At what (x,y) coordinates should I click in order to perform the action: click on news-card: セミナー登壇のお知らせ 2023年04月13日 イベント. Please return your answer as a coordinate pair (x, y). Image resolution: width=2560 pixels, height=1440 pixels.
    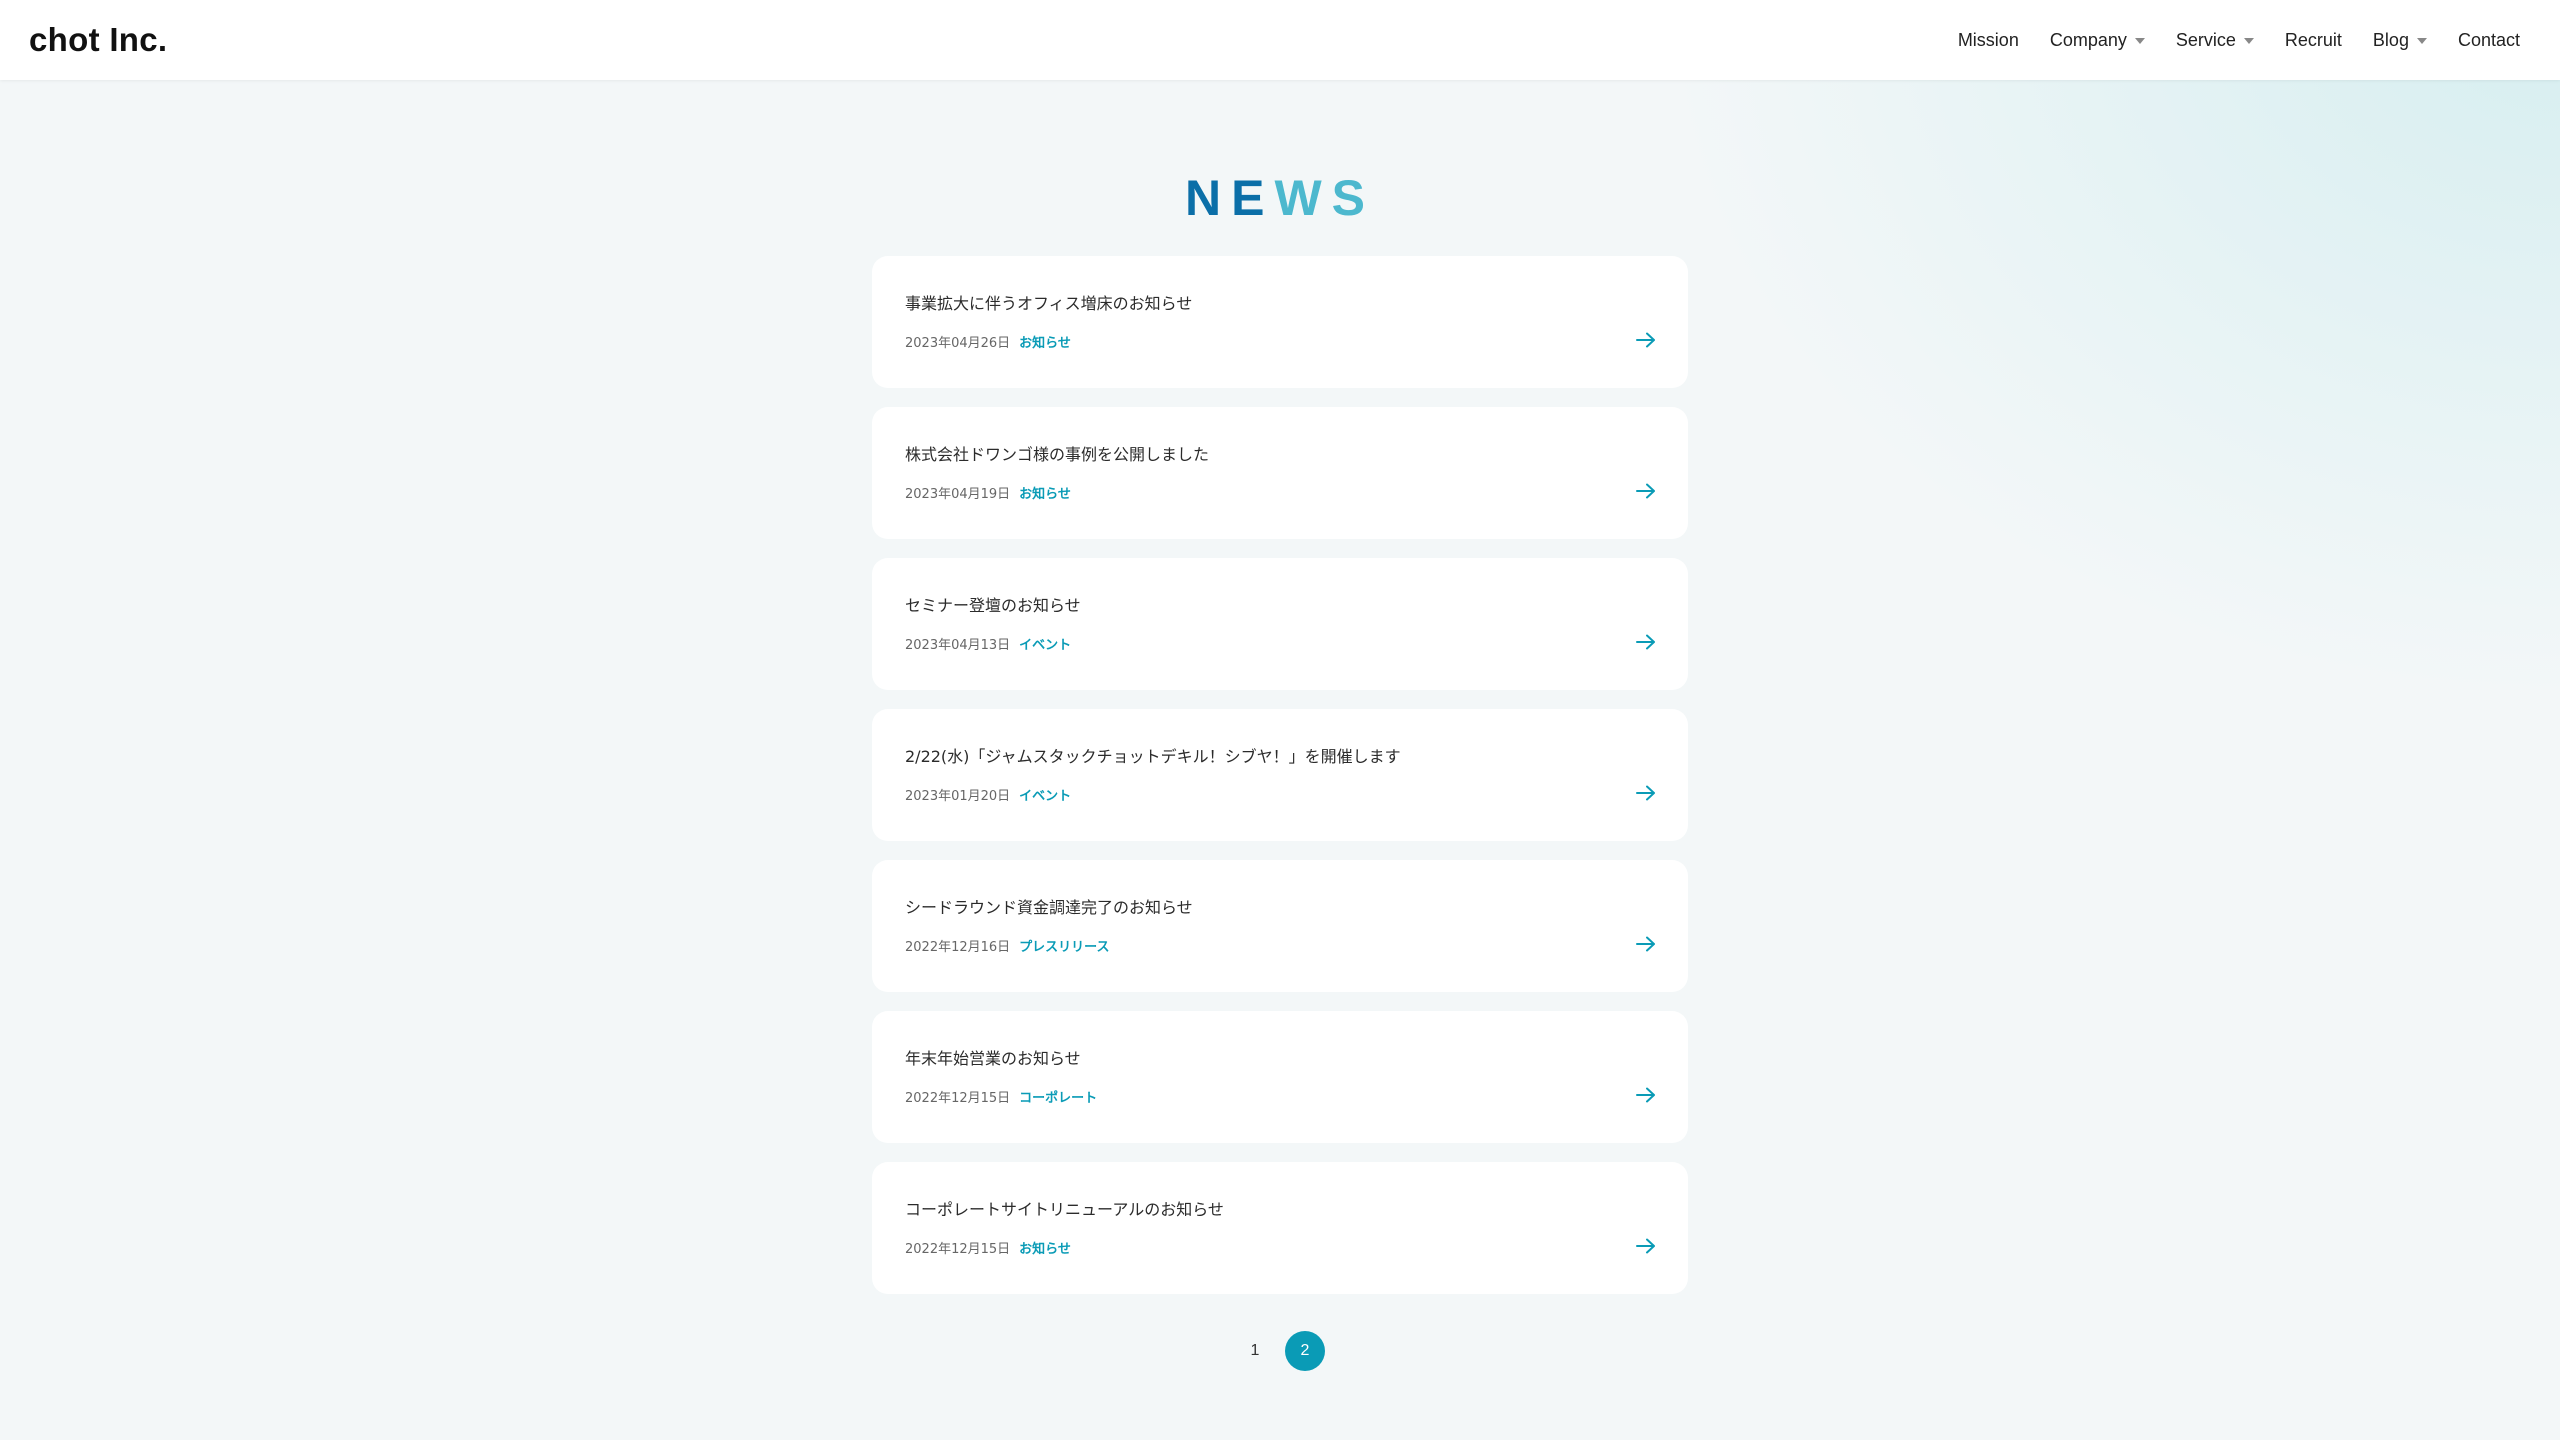
    Looking at the image, I should click on (1280, 624).